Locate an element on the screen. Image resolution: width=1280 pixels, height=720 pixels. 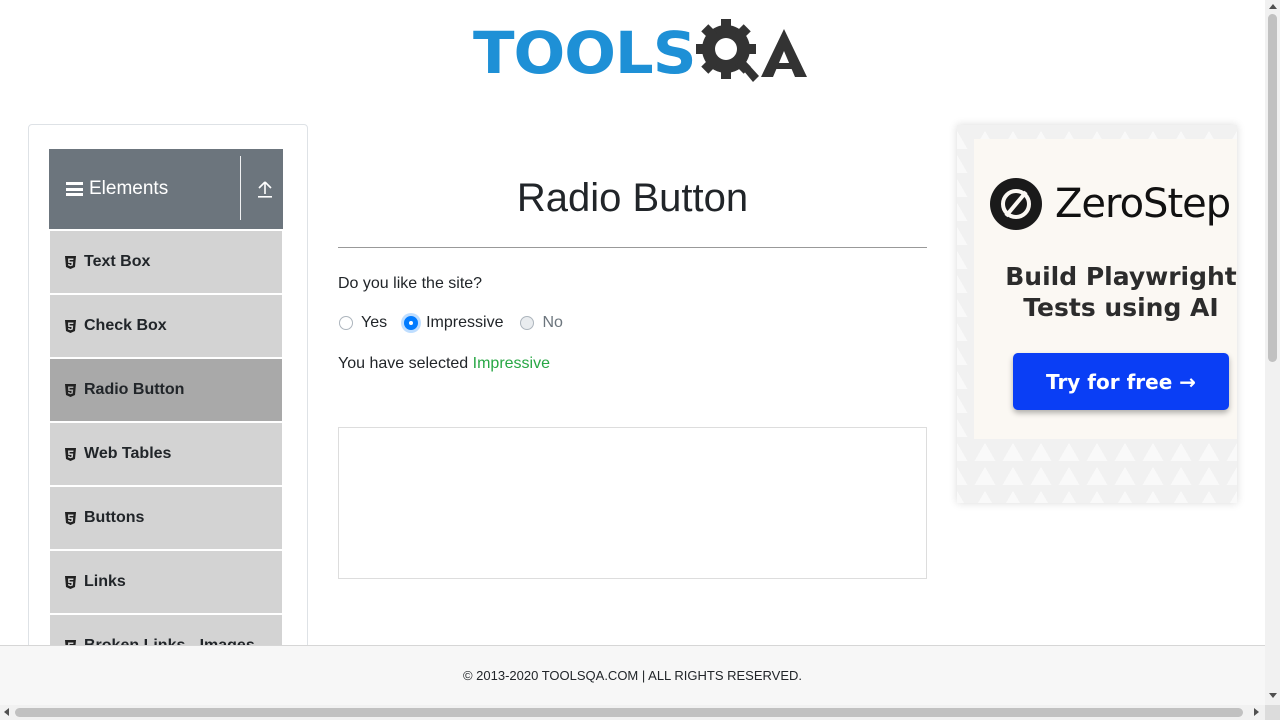
radio-impressive-input is located at coordinates (411, 323).